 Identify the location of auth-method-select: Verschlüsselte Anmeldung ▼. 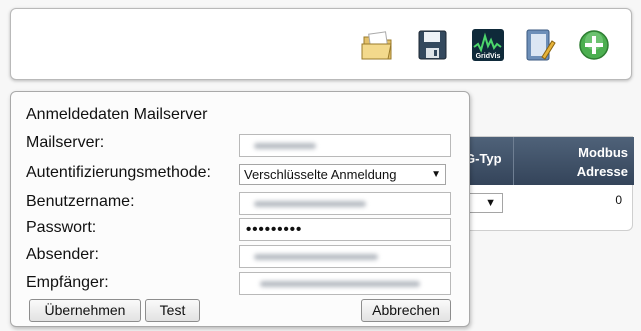
(342, 174).